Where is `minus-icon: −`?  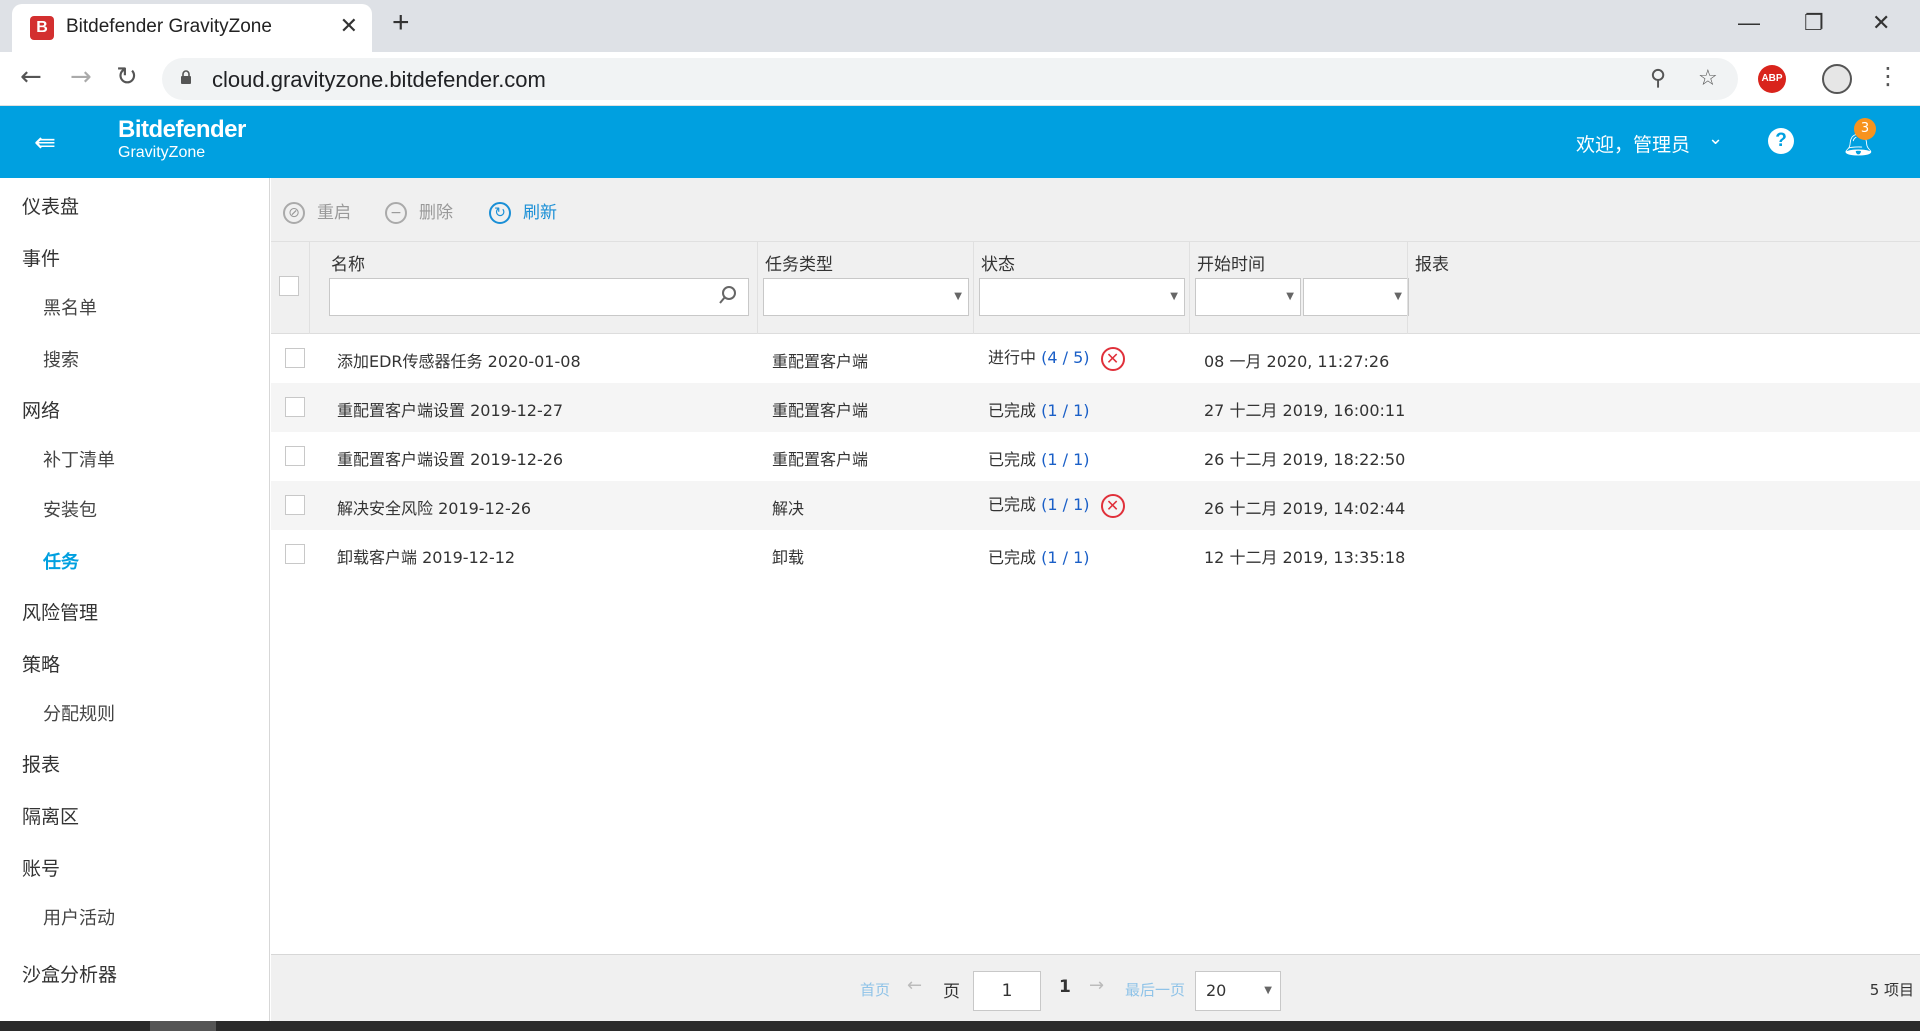
minus-icon: − is located at coordinates (396, 213).